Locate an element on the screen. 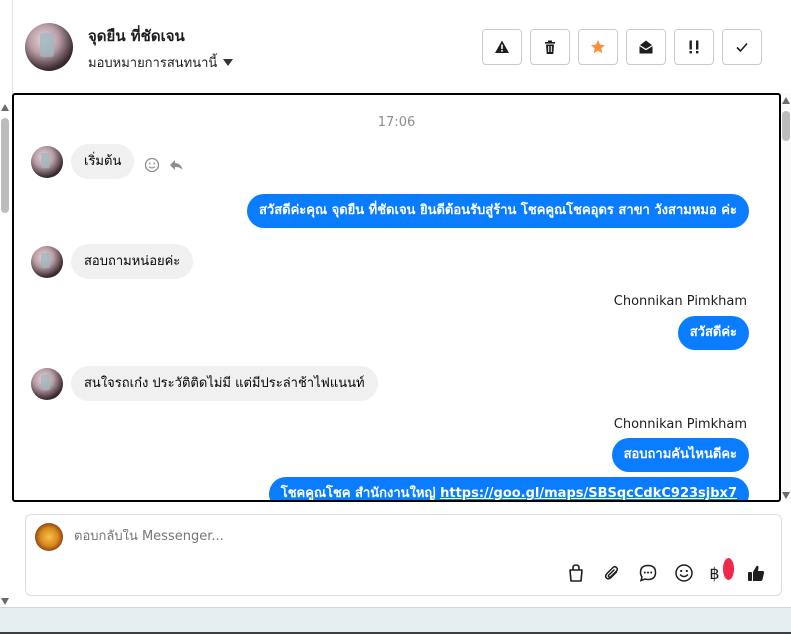  star-button is located at coordinates (598, 47).